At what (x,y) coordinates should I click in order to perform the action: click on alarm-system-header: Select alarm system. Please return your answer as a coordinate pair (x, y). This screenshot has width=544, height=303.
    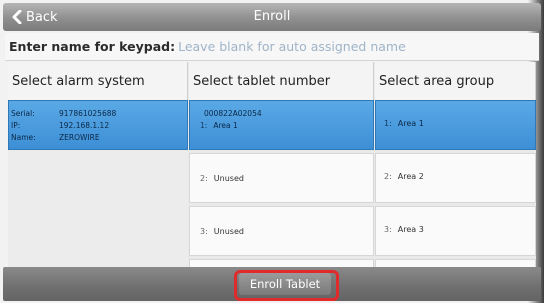
    Looking at the image, I should click on (98, 81).